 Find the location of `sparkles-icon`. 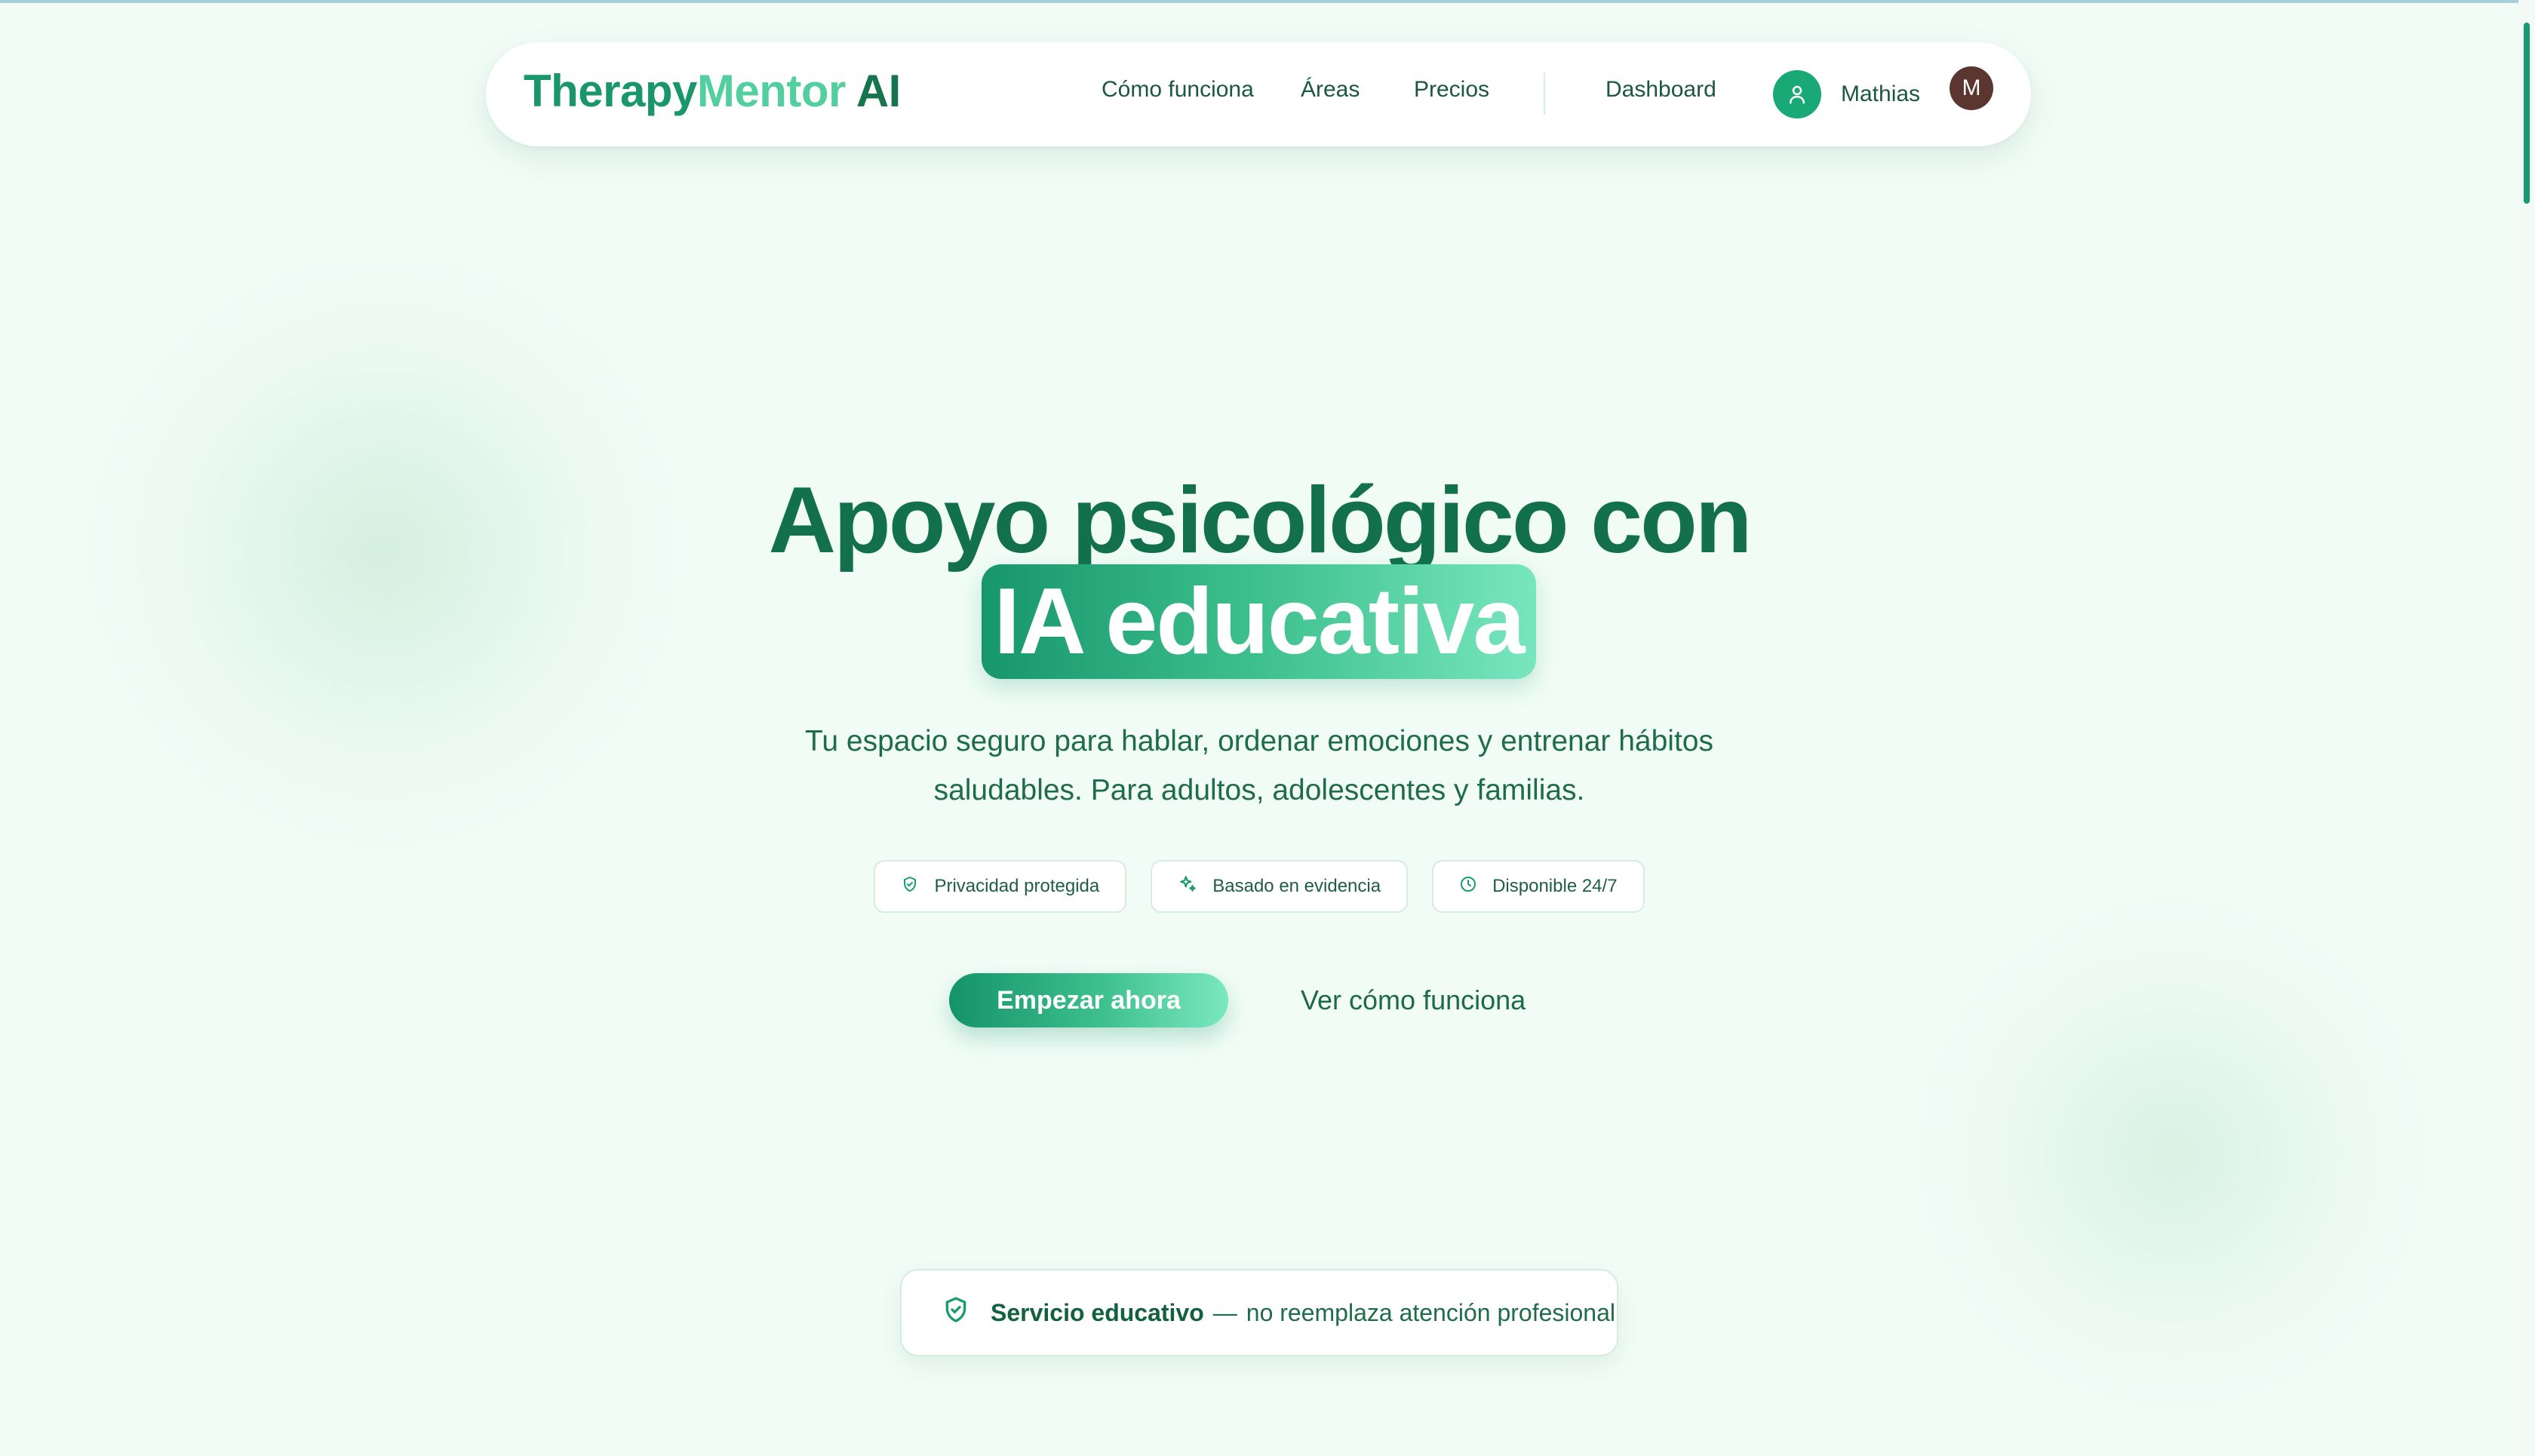

sparkles-icon is located at coordinates (1187, 886).